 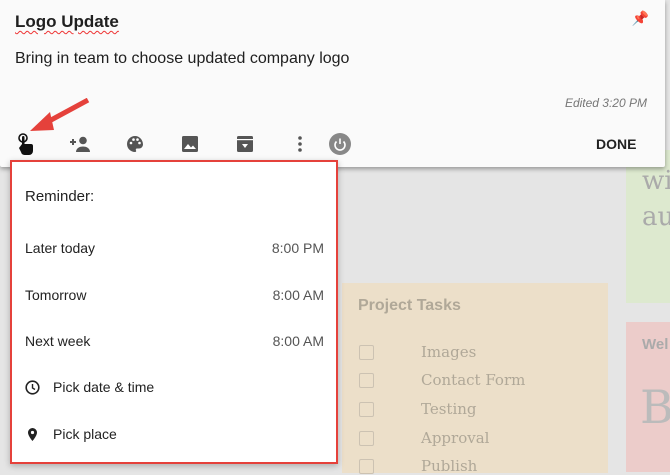 I want to click on task-item: Approval, so click(x=424, y=438).